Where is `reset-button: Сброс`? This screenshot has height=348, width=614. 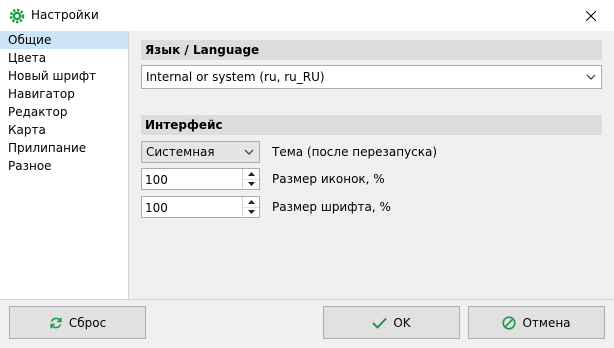
reset-button: Сброс is located at coordinates (77, 322).